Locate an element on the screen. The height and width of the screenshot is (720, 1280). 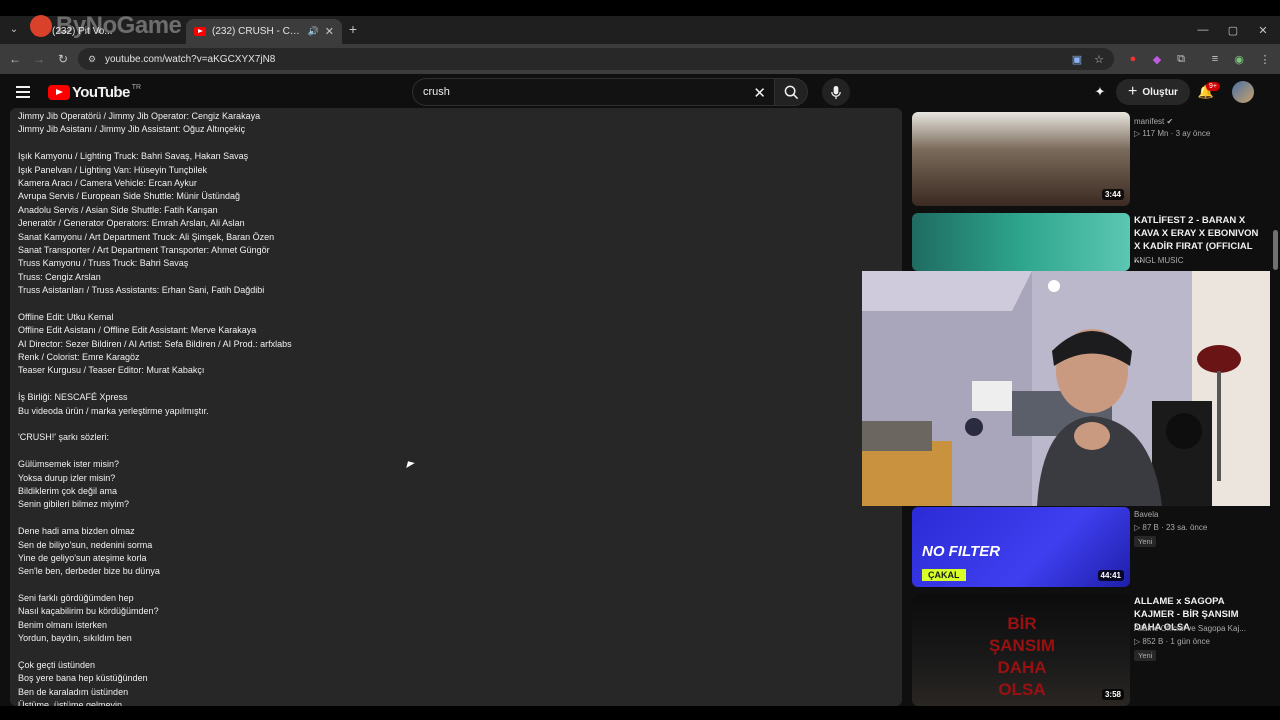
voice-search-button is located at coordinates (836, 92).